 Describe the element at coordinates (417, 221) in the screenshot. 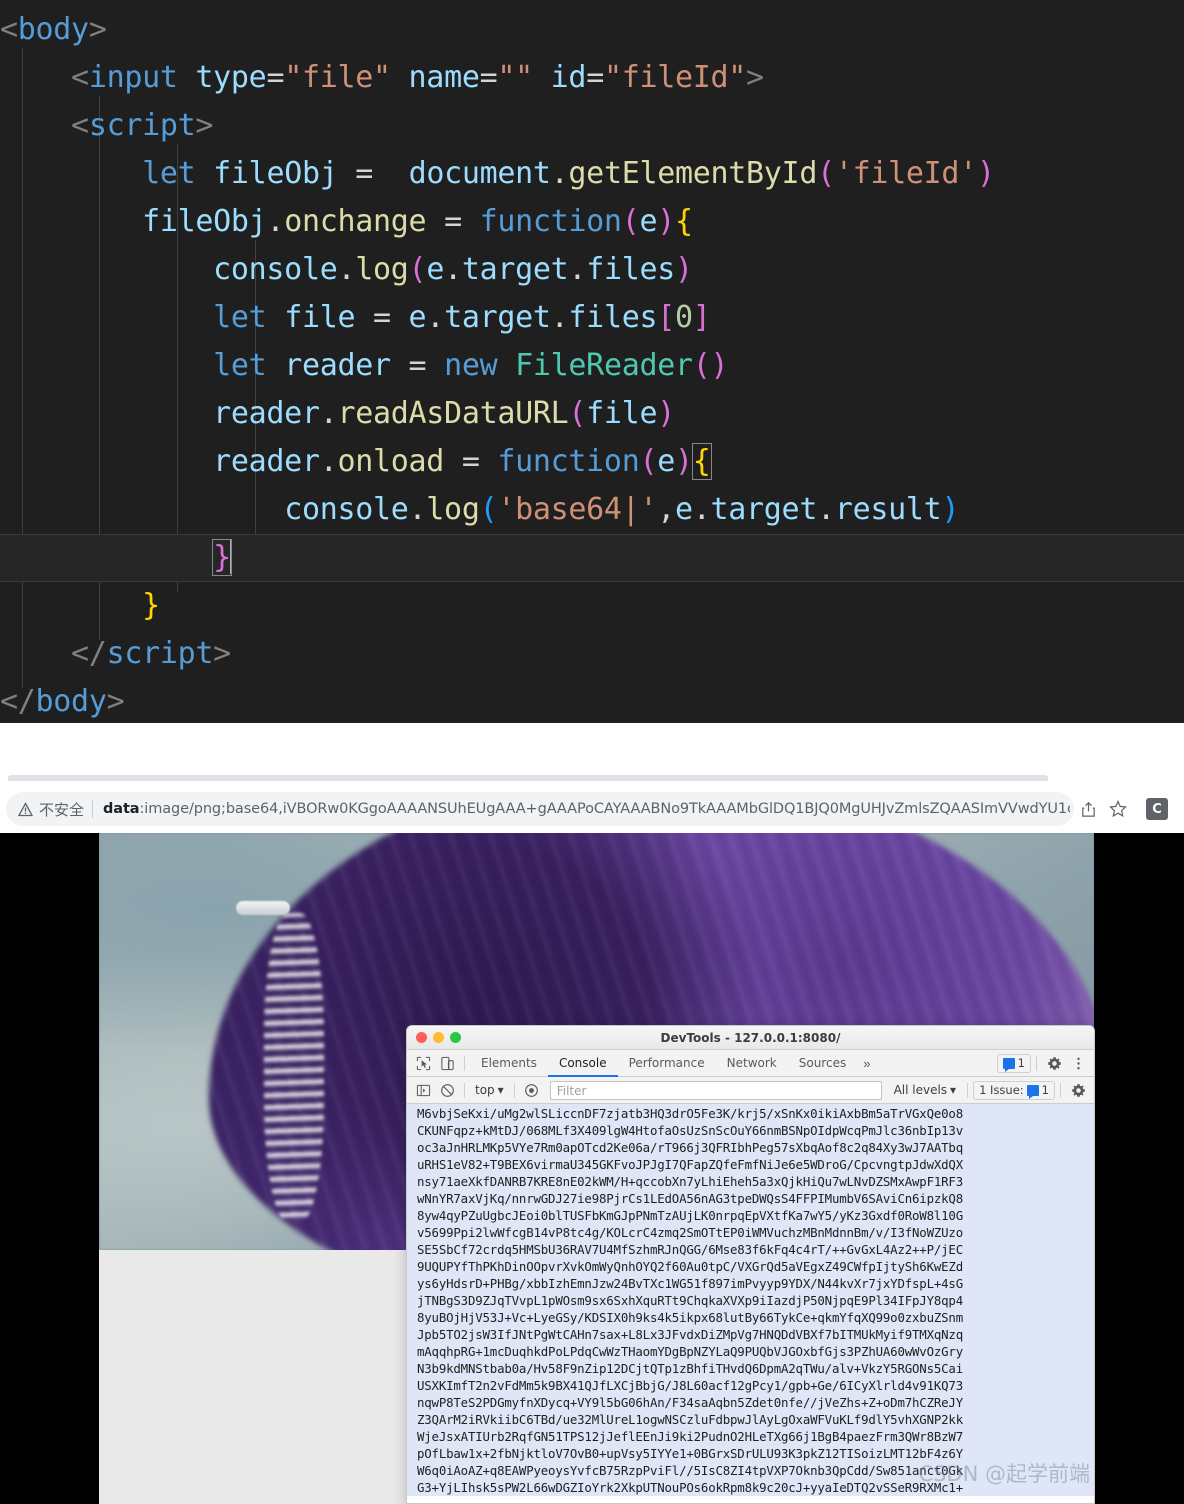

I see `code-line: fileObj.onchange = function(e){` at that location.